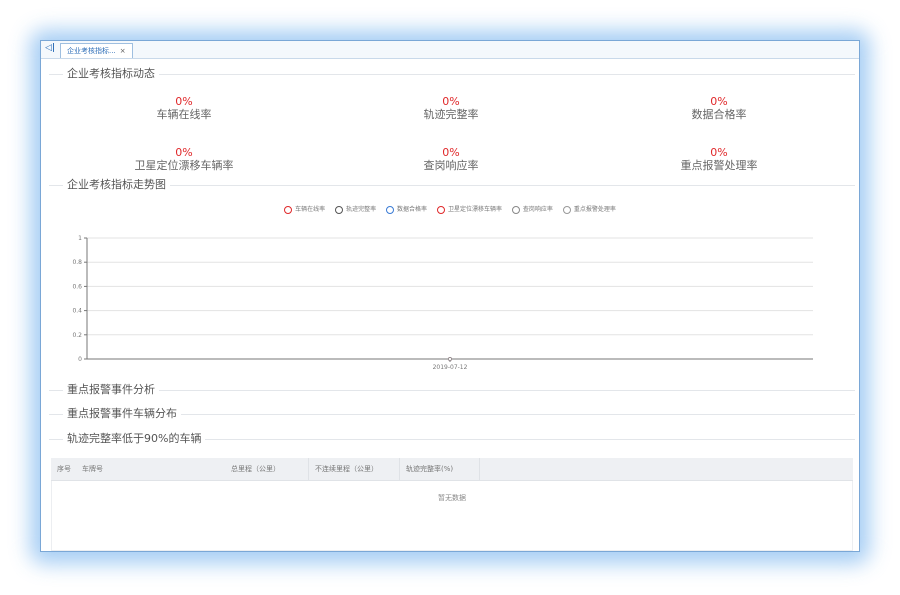 Image resolution: width=900 pixels, height=595 pixels. Describe the element at coordinates (429, 469) in the screenshot. I see `column-header-track-rate: 轨迹完整率(%)` at that location.